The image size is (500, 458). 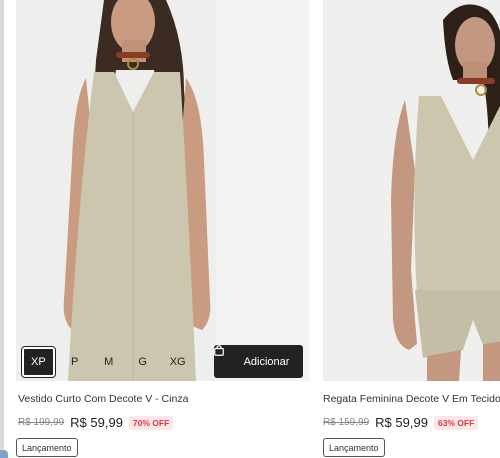 I want to click on original-price: R$ 159,99, so click(x=346, y=422).